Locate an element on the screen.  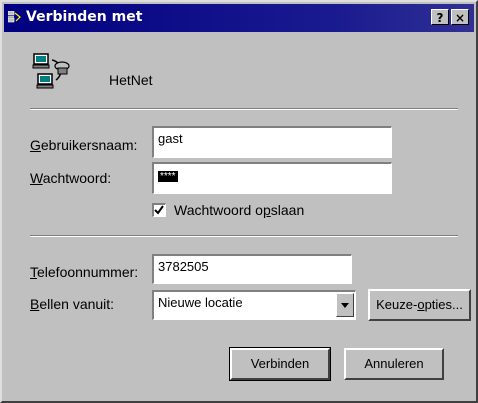
dial-from-label: Bellen vanuit: is located at coordinates (72, 304).